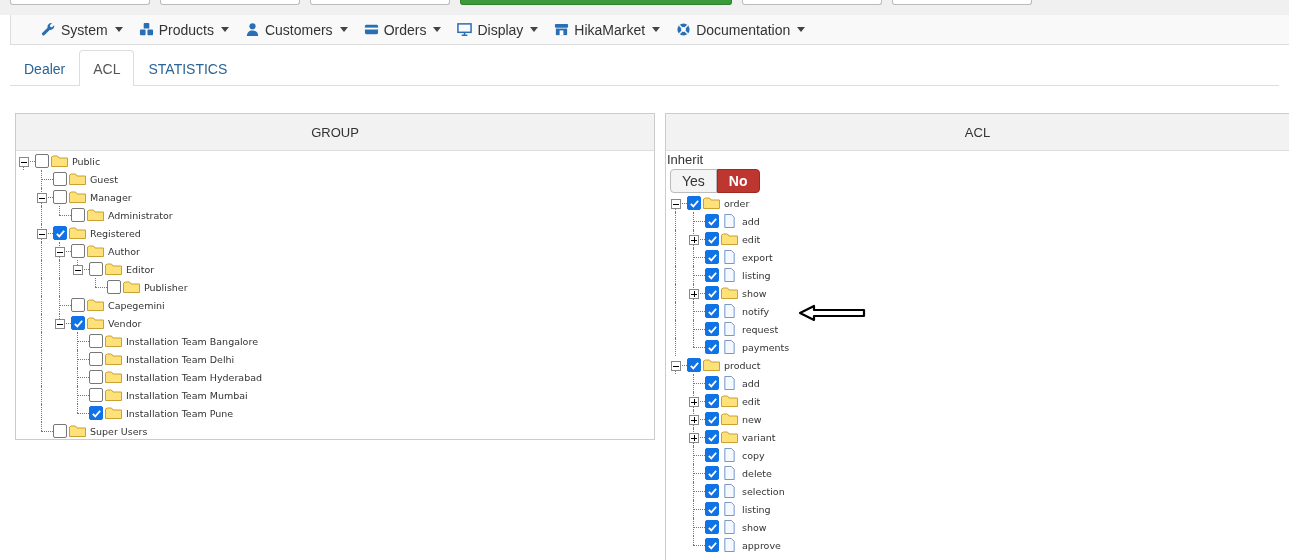 The width and height of the screenshot is (1289, 560). I want to click on tab: ACL, so click(107, 68).